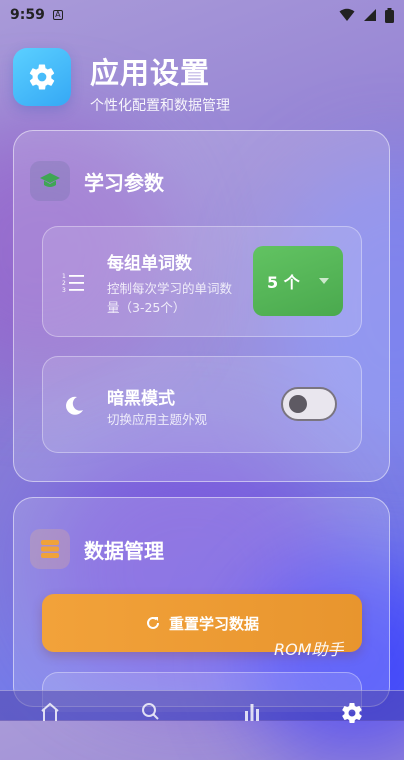 The height and width of the screenshot is (760, 404). I want to click on learning-section-title: 学习参数, so click(124, 182).